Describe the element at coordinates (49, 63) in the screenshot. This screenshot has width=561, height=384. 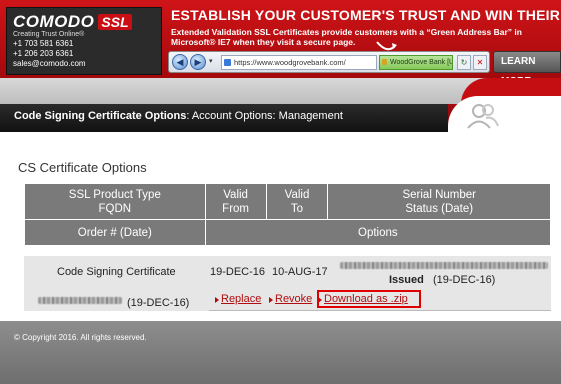
I see `contact-email: sales@comodo.com` at that location.